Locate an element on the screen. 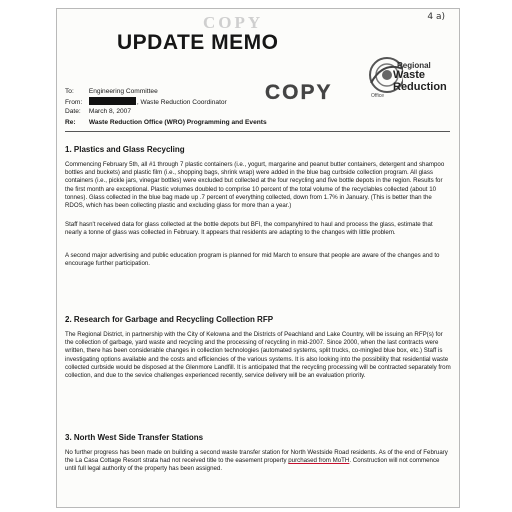  logo-line-office: Office is located at coordinates (377, 96).